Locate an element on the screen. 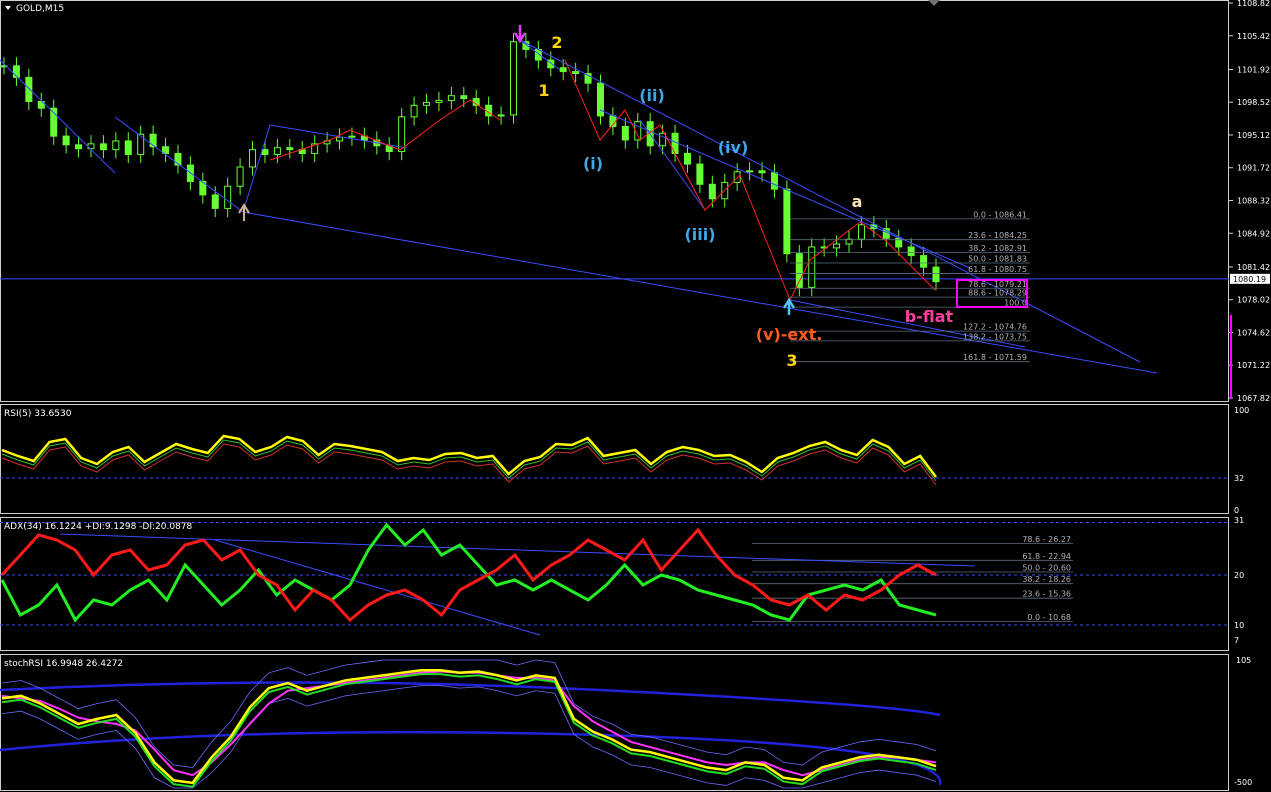  adx-trendline is located at coordinates (377, 587).